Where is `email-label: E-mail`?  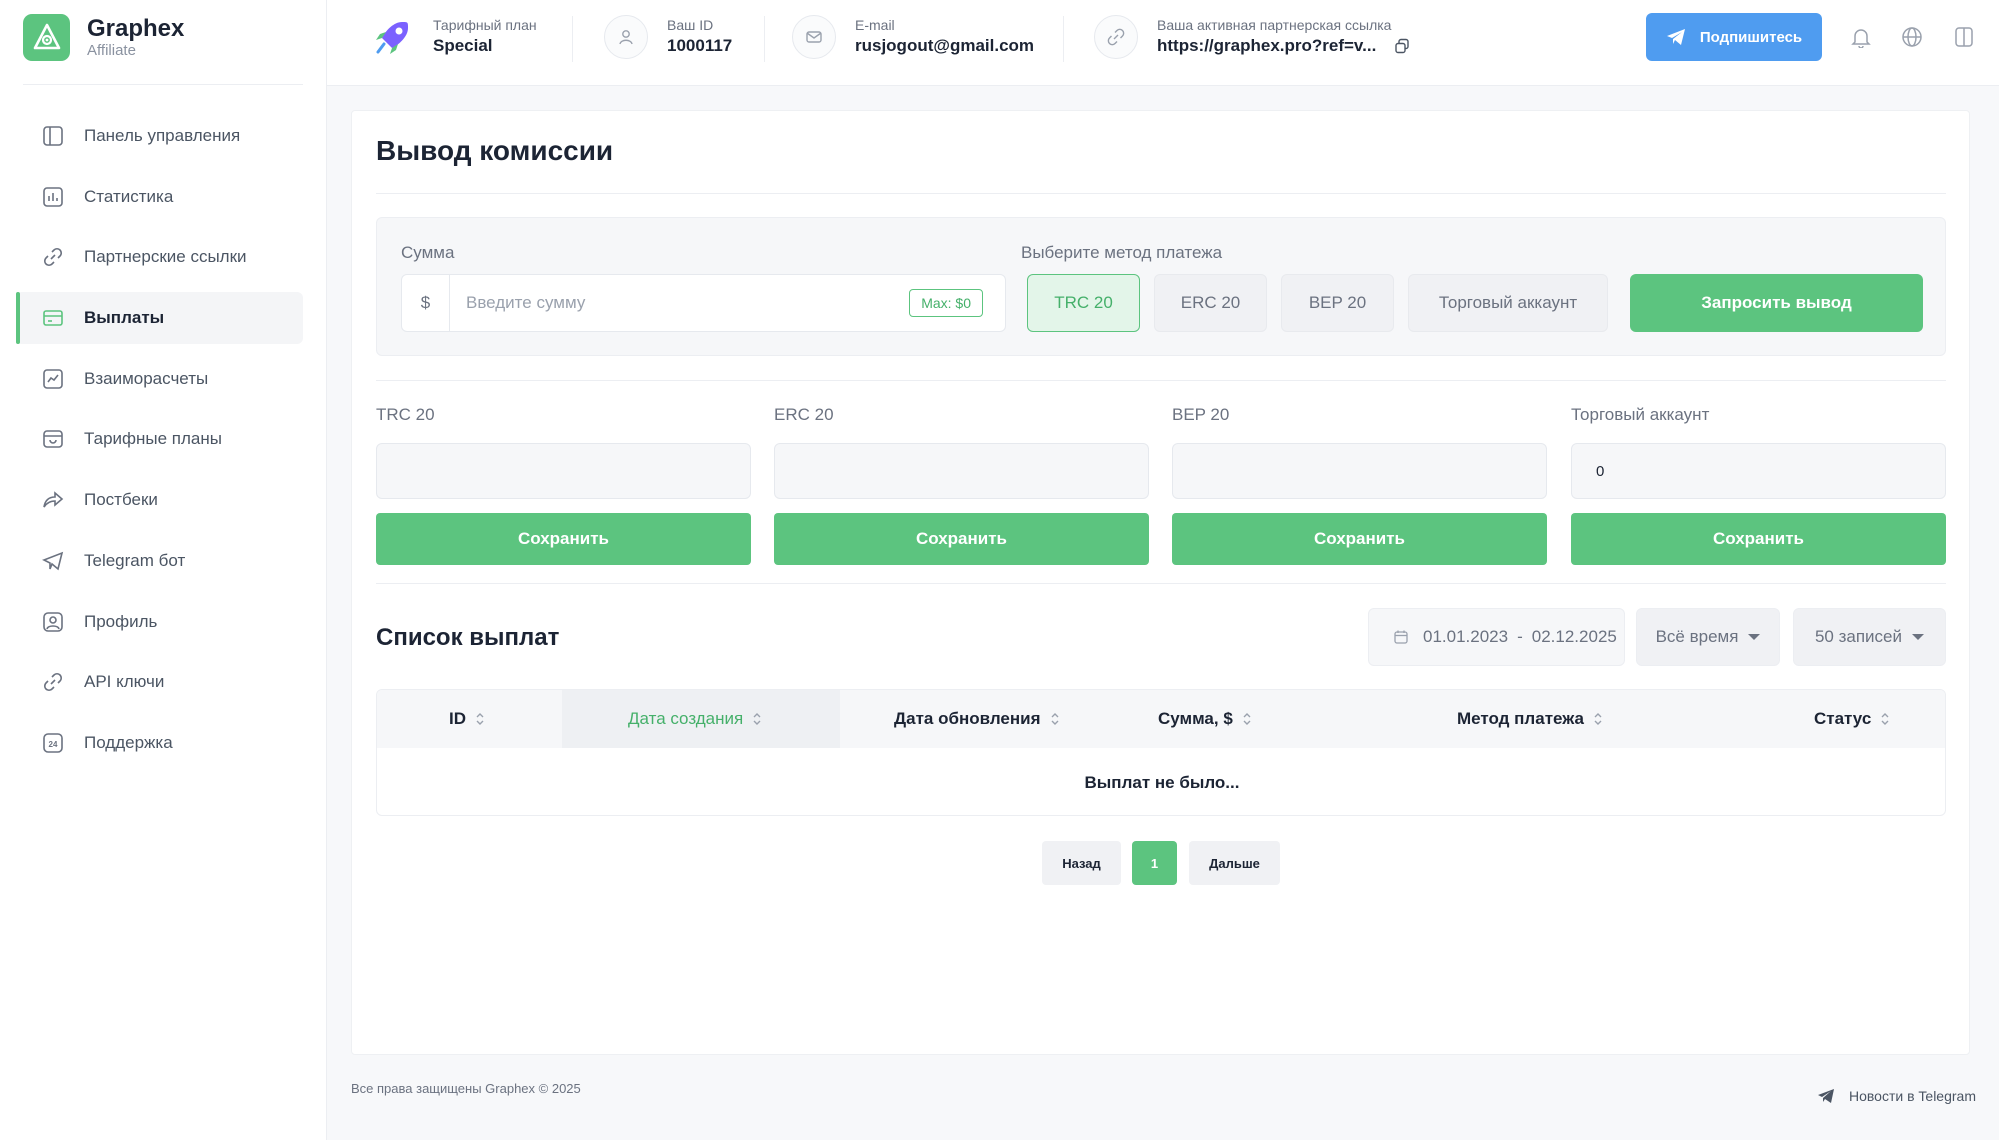
email-label: E-mail is located at coordinates (875, 25).